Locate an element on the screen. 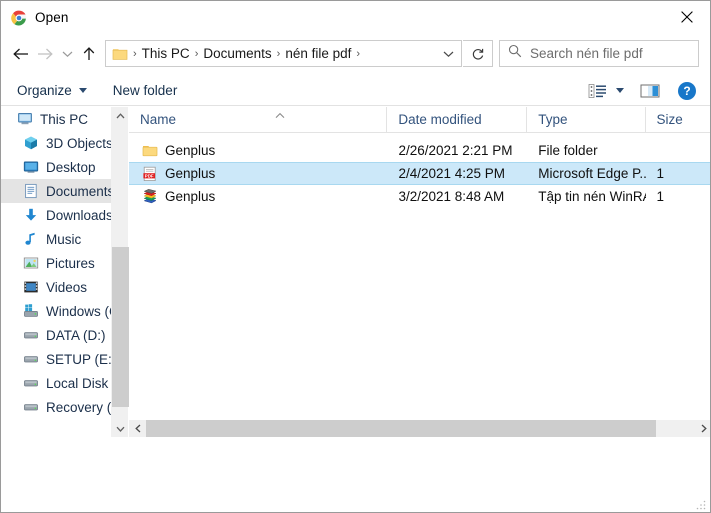 Image resolution: width=711 pixels, height=513 pixels. downloads-icon is located at coordinates (31, 215).